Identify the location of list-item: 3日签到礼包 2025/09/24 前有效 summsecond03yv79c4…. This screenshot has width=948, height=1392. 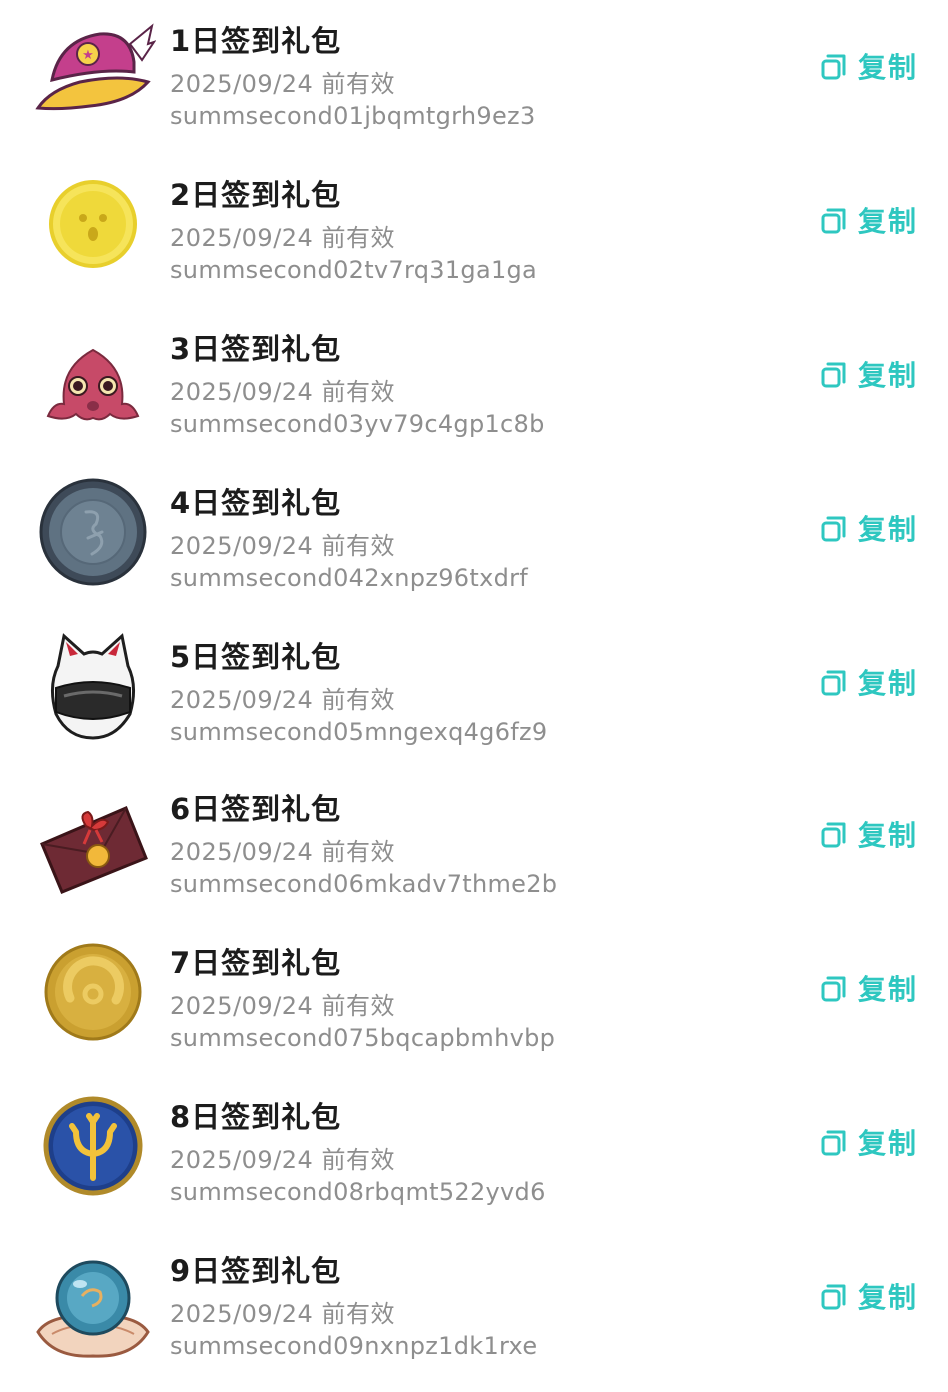
(474, 385).